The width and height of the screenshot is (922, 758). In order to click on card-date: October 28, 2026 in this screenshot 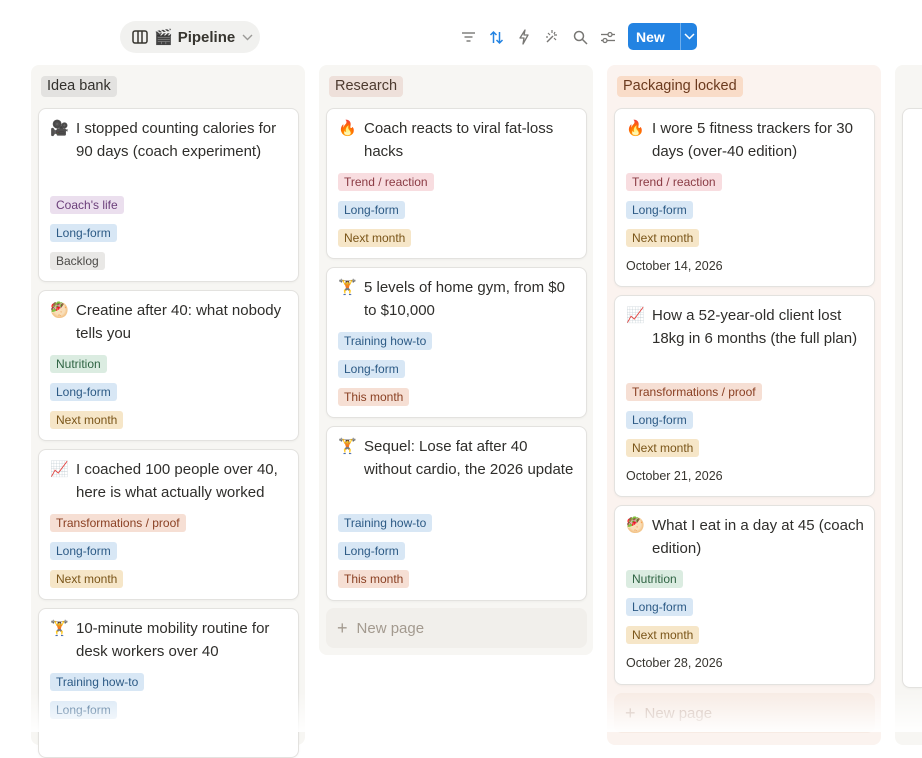, I will do `click(674, 663)`.